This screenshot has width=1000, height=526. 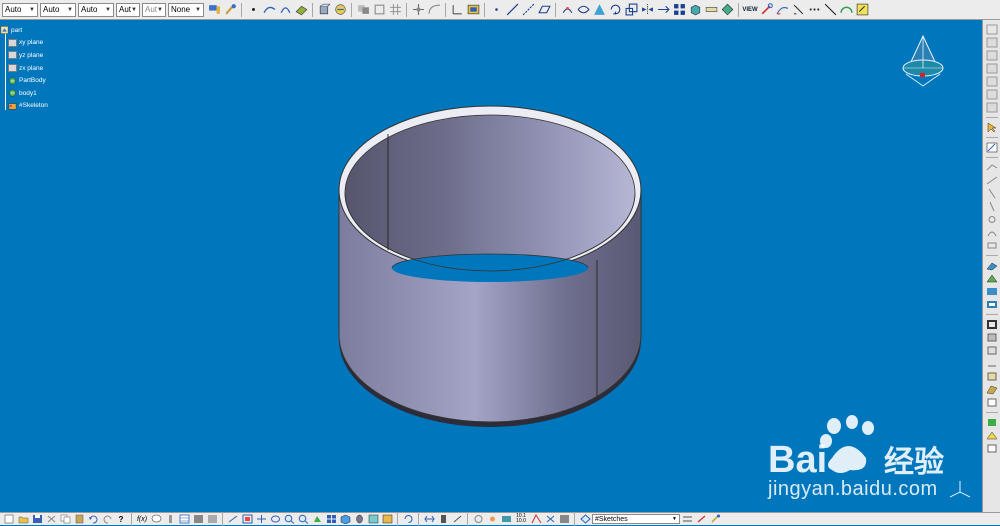 I want to click on linetype-dropdown: Auto ▼, so click(x=96, y=9).